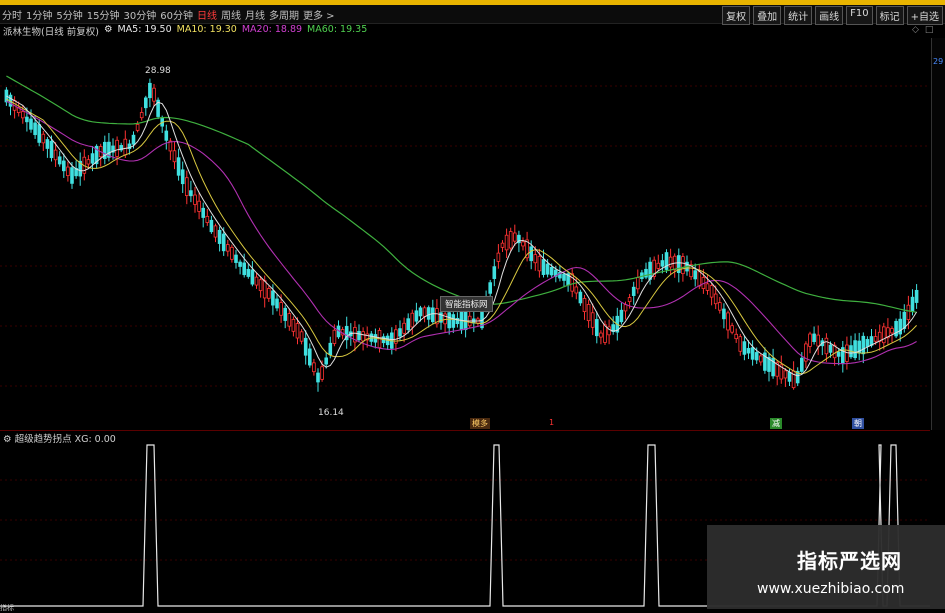 This screenshot has width=945, height=613. What do you see at coordinates (176, 14) in the screenshot?
I see `tab-60min: 60分钟` at bounding box center [176, 14].